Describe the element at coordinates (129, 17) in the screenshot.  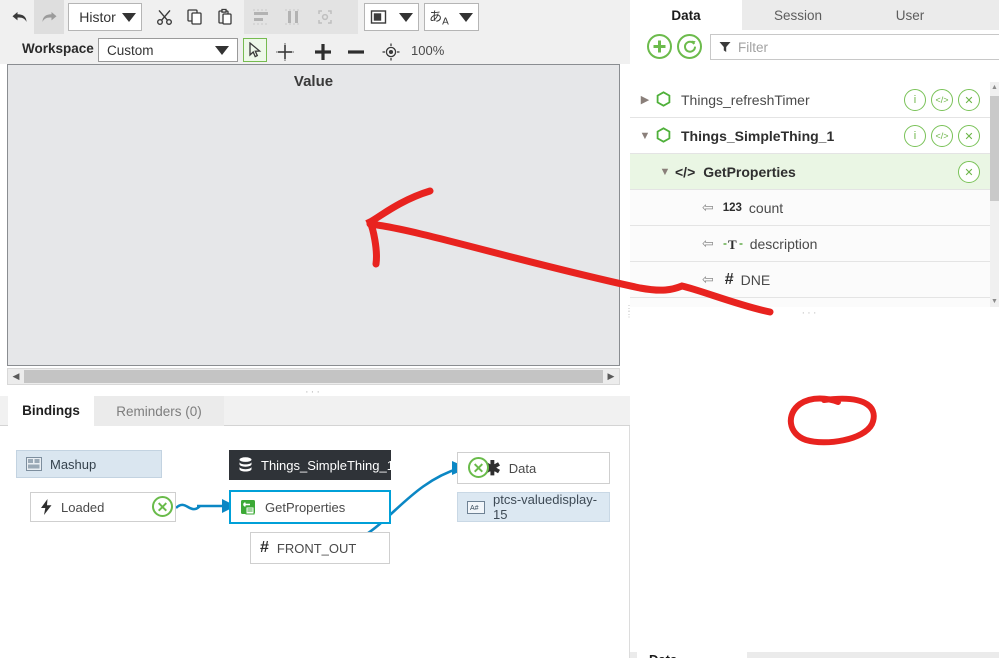
I see `history-dropdown-button` at that location.